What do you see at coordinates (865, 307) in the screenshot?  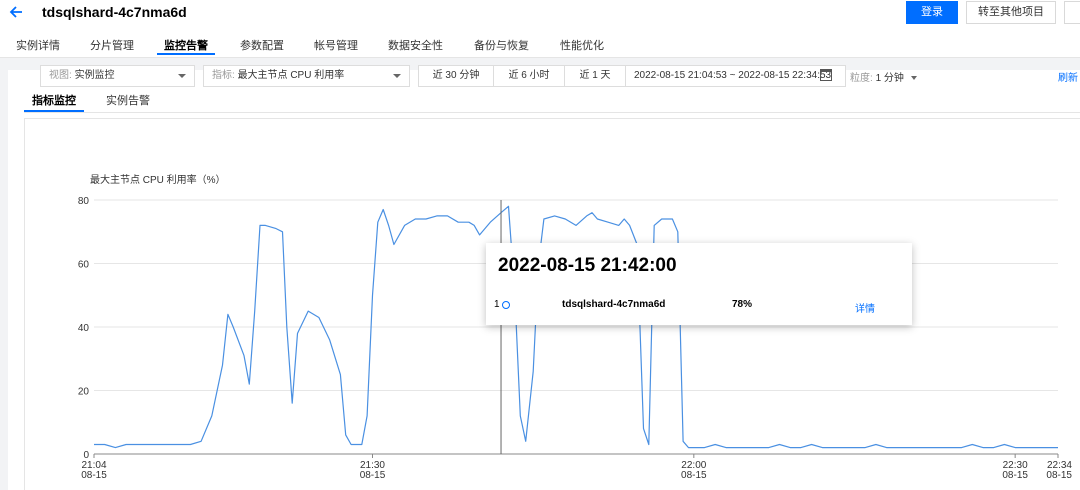 I see `tooltip-detail-link: 详情` at bounding box center [865, 307].